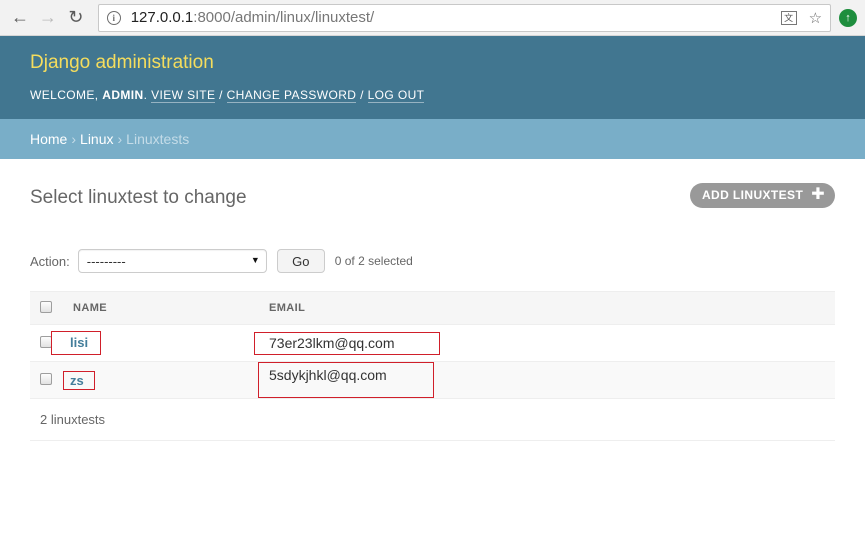  Describe the element at coordinates (432, 63) in the screenshot. I see `site-branding: Django administration` at that location.